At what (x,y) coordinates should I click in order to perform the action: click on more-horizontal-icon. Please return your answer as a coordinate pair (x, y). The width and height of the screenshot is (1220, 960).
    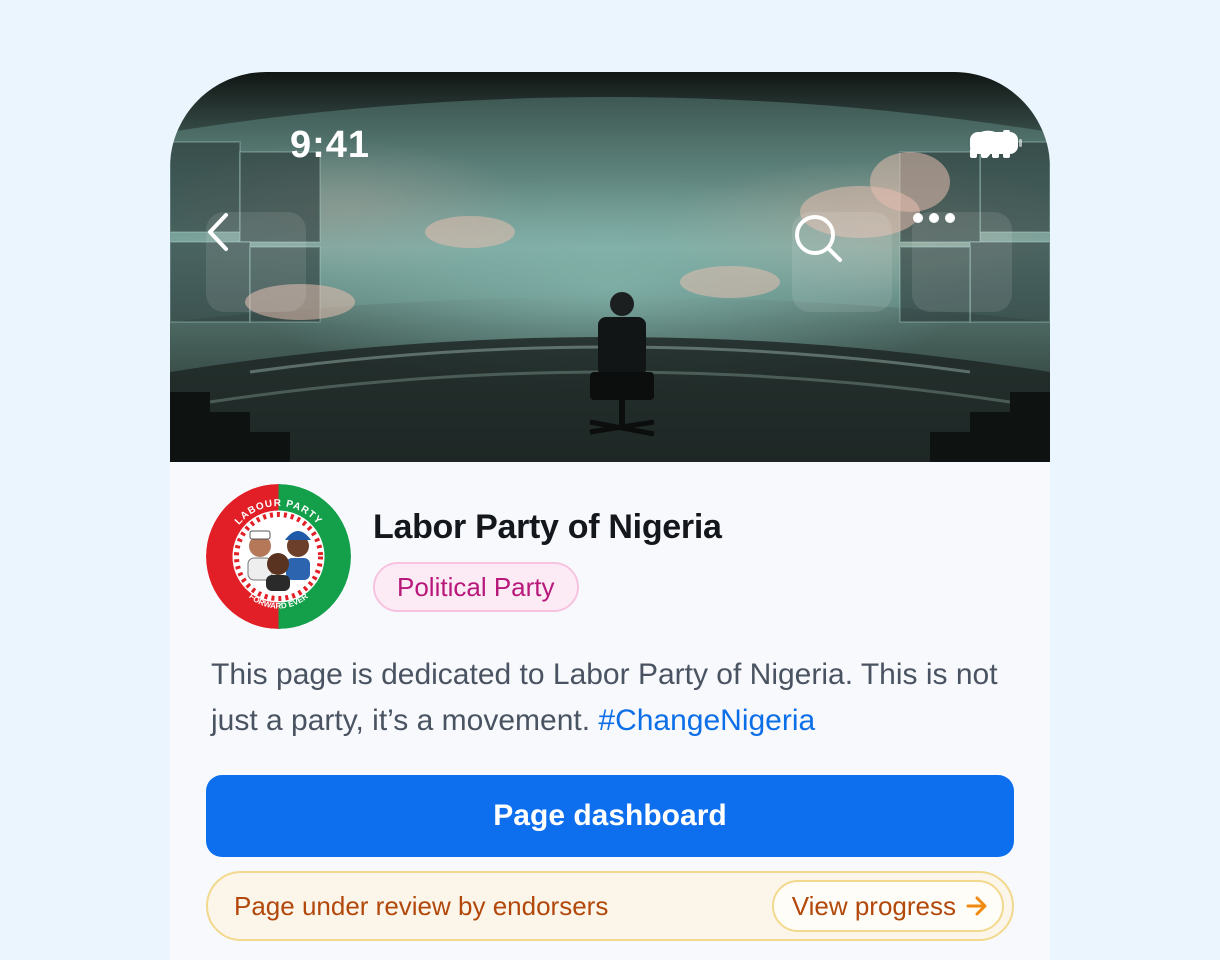
    Looking at the image, I should click on (934, 218).